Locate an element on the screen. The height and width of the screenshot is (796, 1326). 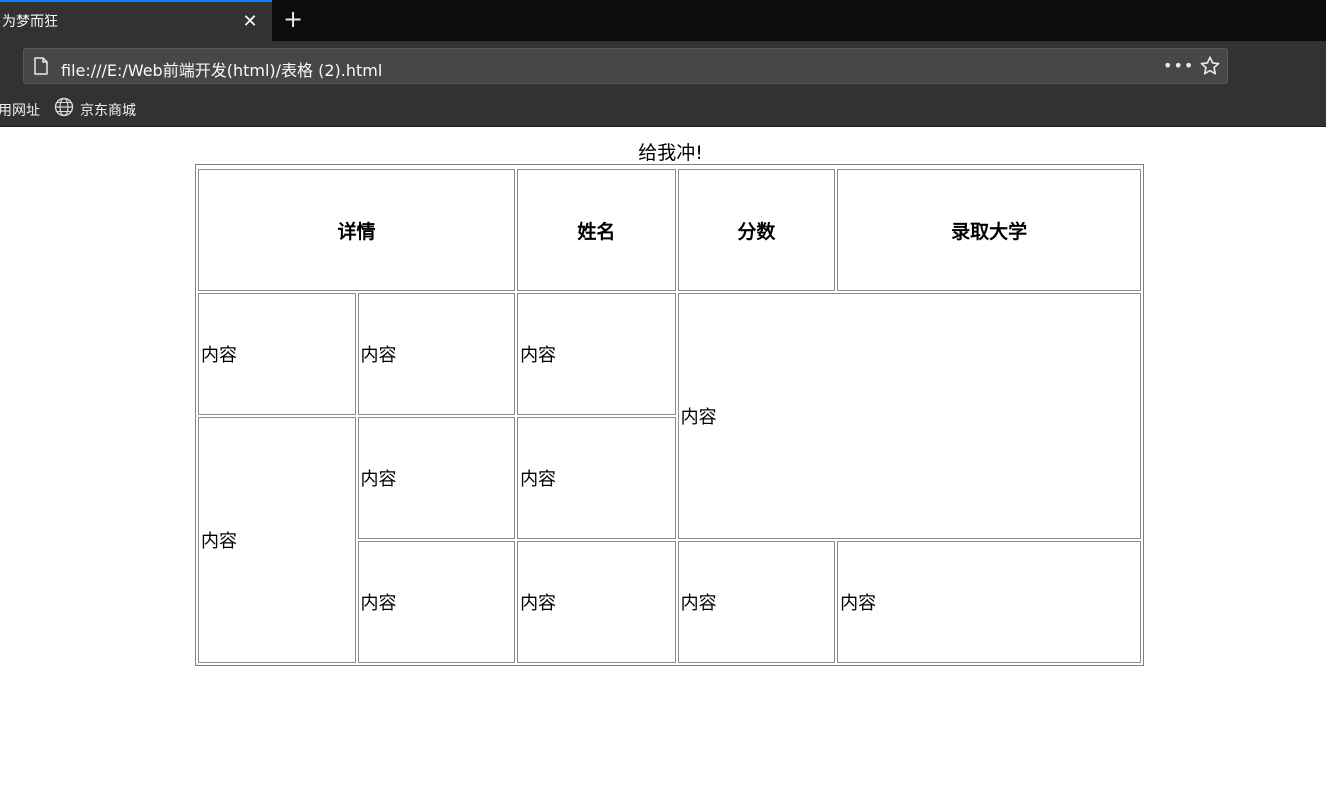
close-tab-icon: ✕ is located at coordinates (250, 22).